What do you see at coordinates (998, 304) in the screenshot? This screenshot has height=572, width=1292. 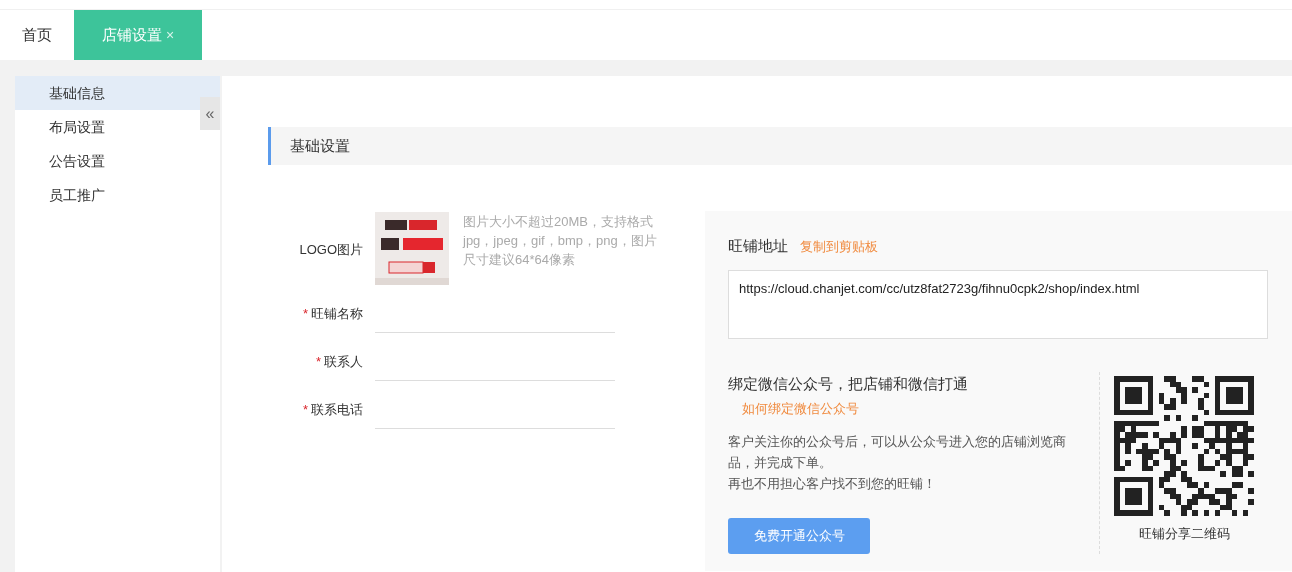 I see `url-field: https://cloud.chanjet.com/cc/utz8fat2723g/fihnu0cpk2/shop/index.html` at bounding box center [998, 304].